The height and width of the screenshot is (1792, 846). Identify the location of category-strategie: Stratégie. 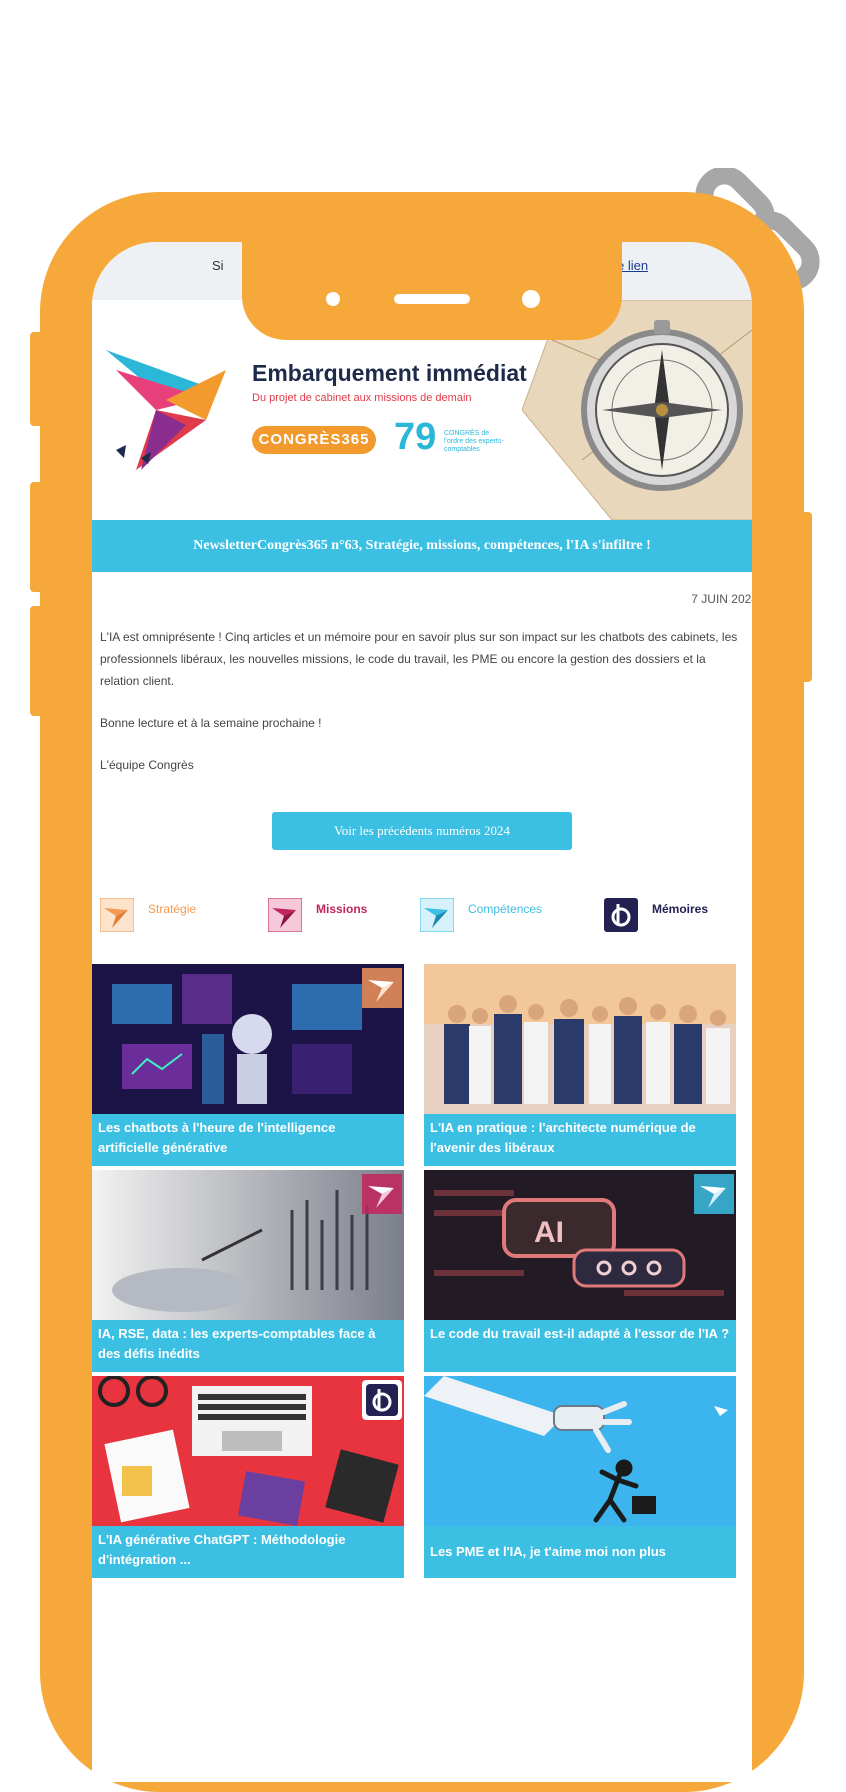
(148, 915).